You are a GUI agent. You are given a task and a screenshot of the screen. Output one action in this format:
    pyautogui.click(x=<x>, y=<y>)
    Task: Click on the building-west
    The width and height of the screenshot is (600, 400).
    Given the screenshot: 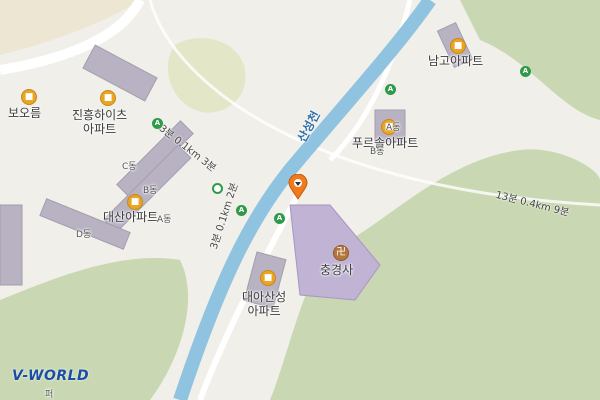 What is the action you would take?
    pyautogui.click(x=11, y=245)
    